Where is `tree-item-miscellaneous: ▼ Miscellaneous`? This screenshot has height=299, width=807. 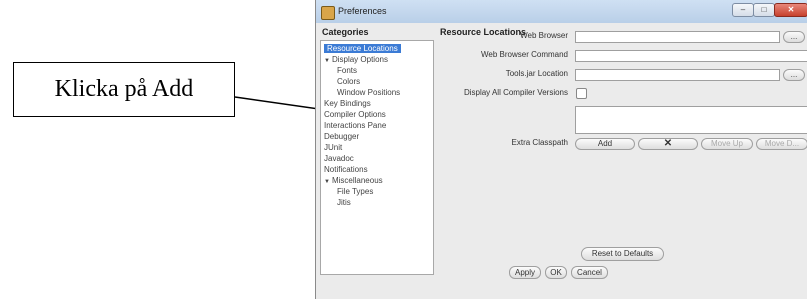
tree-item-miscellaneous: ▼ Miscellaneous is located at coordinates (353, 180).